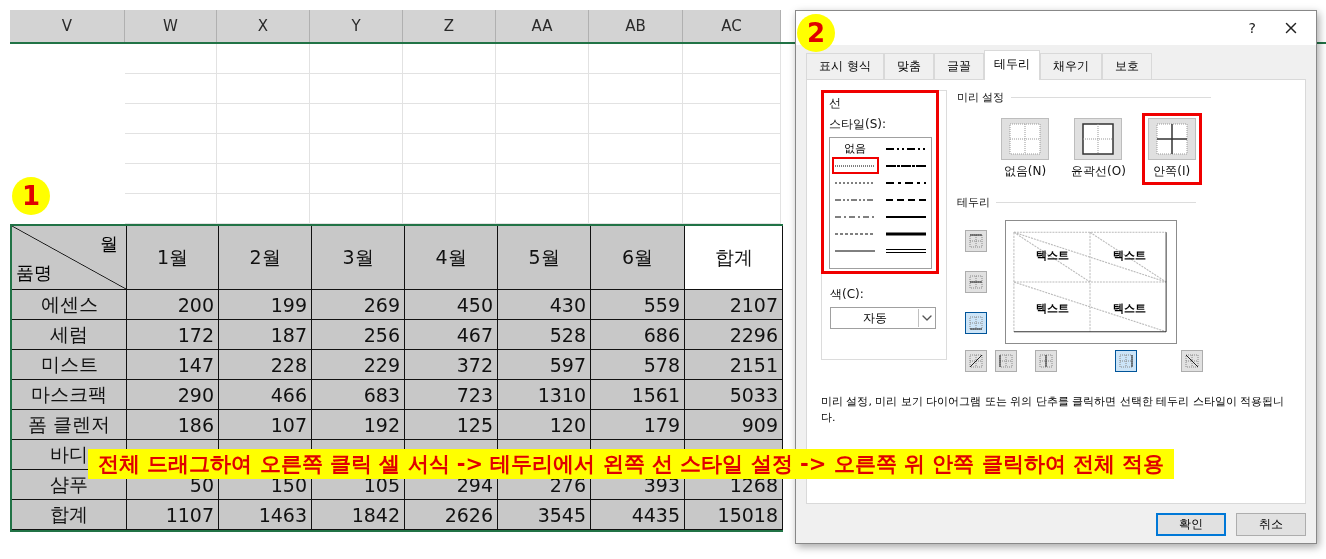 This screenshot has height=559, width=1326. I want to click on table-cell: 686, so click(638, 335).